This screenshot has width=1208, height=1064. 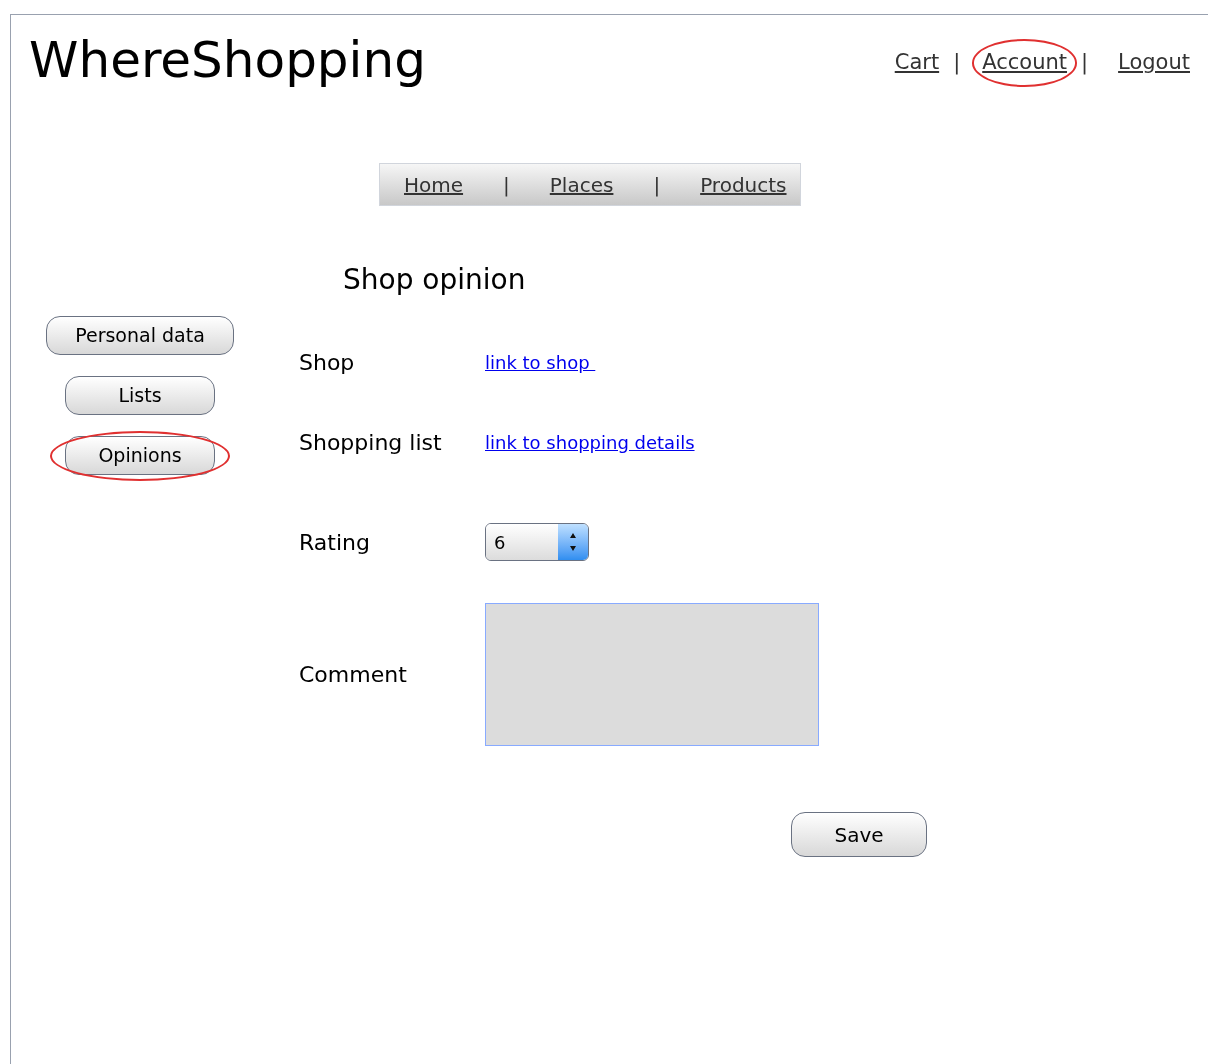 I want to click on nav-link: Cart, so click(x=917, y=62).